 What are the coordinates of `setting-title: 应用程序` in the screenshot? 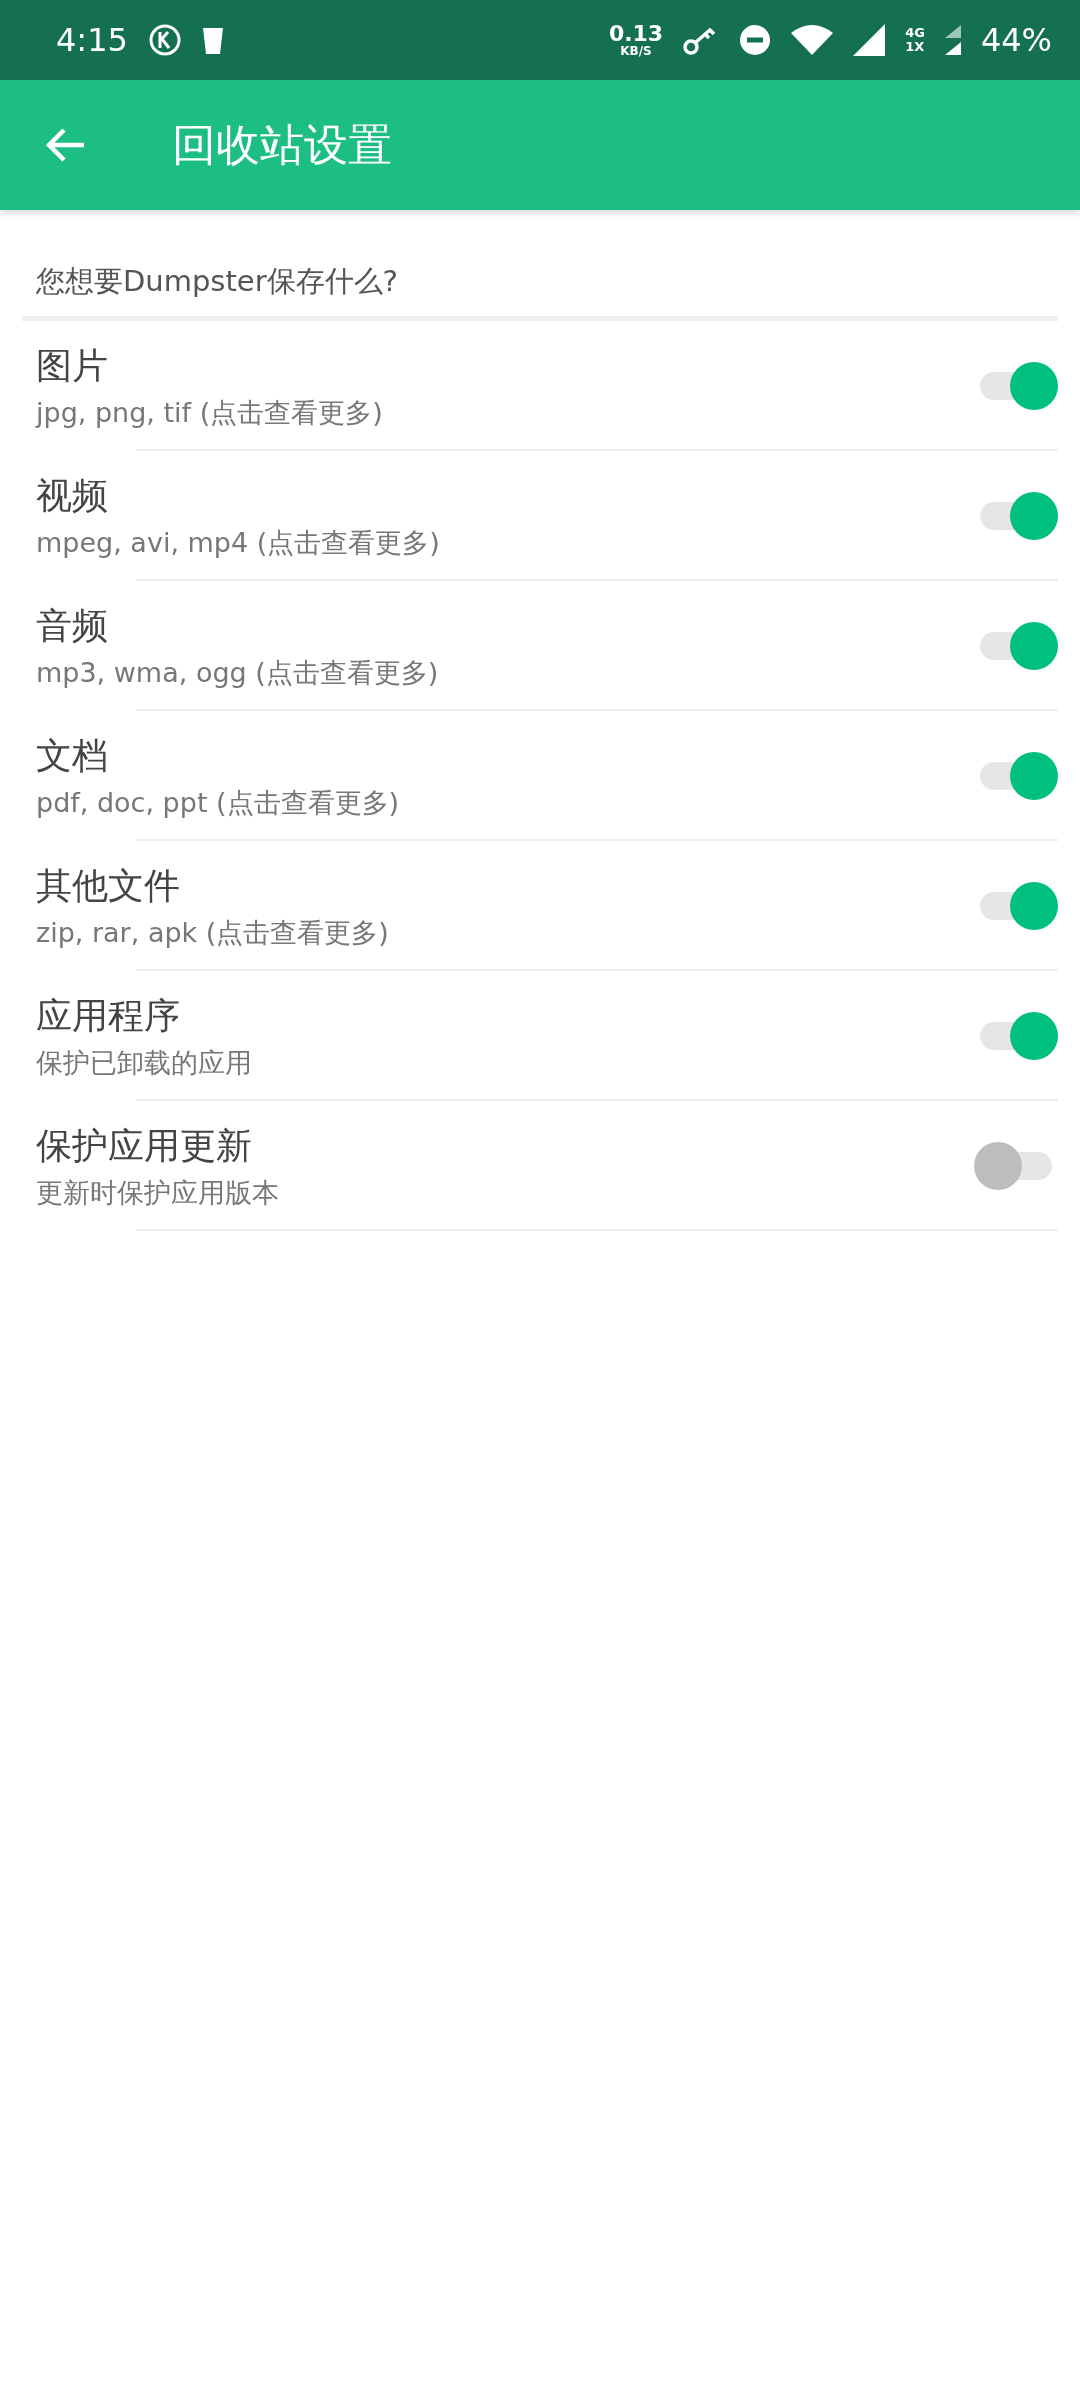 It's located at (108, 1015).